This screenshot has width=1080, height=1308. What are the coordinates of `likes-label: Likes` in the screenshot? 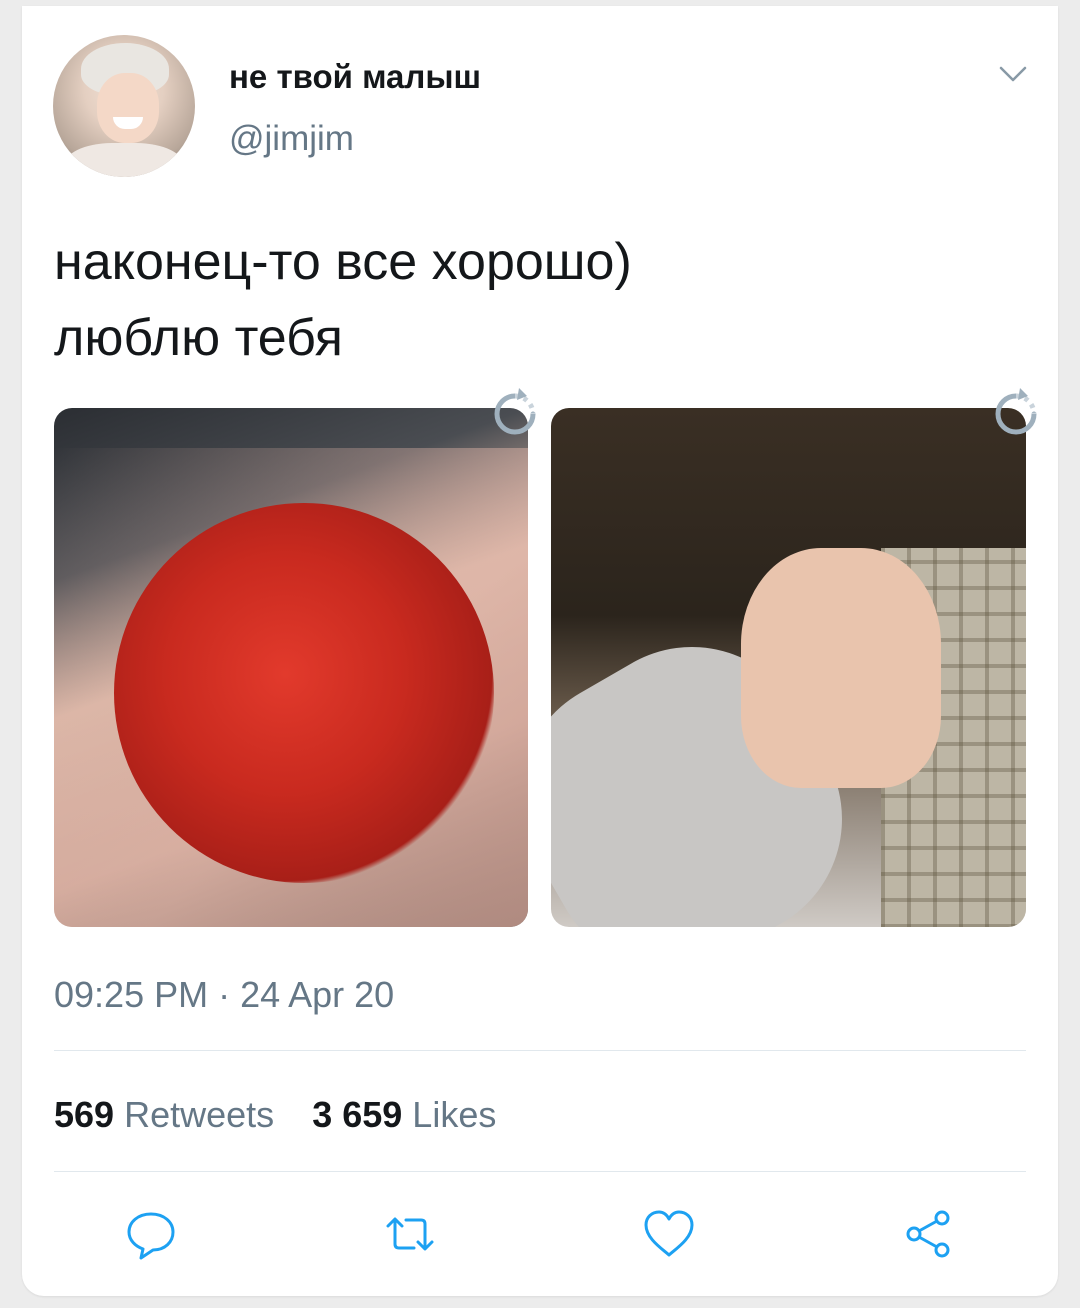 It's located at (454, 1114).